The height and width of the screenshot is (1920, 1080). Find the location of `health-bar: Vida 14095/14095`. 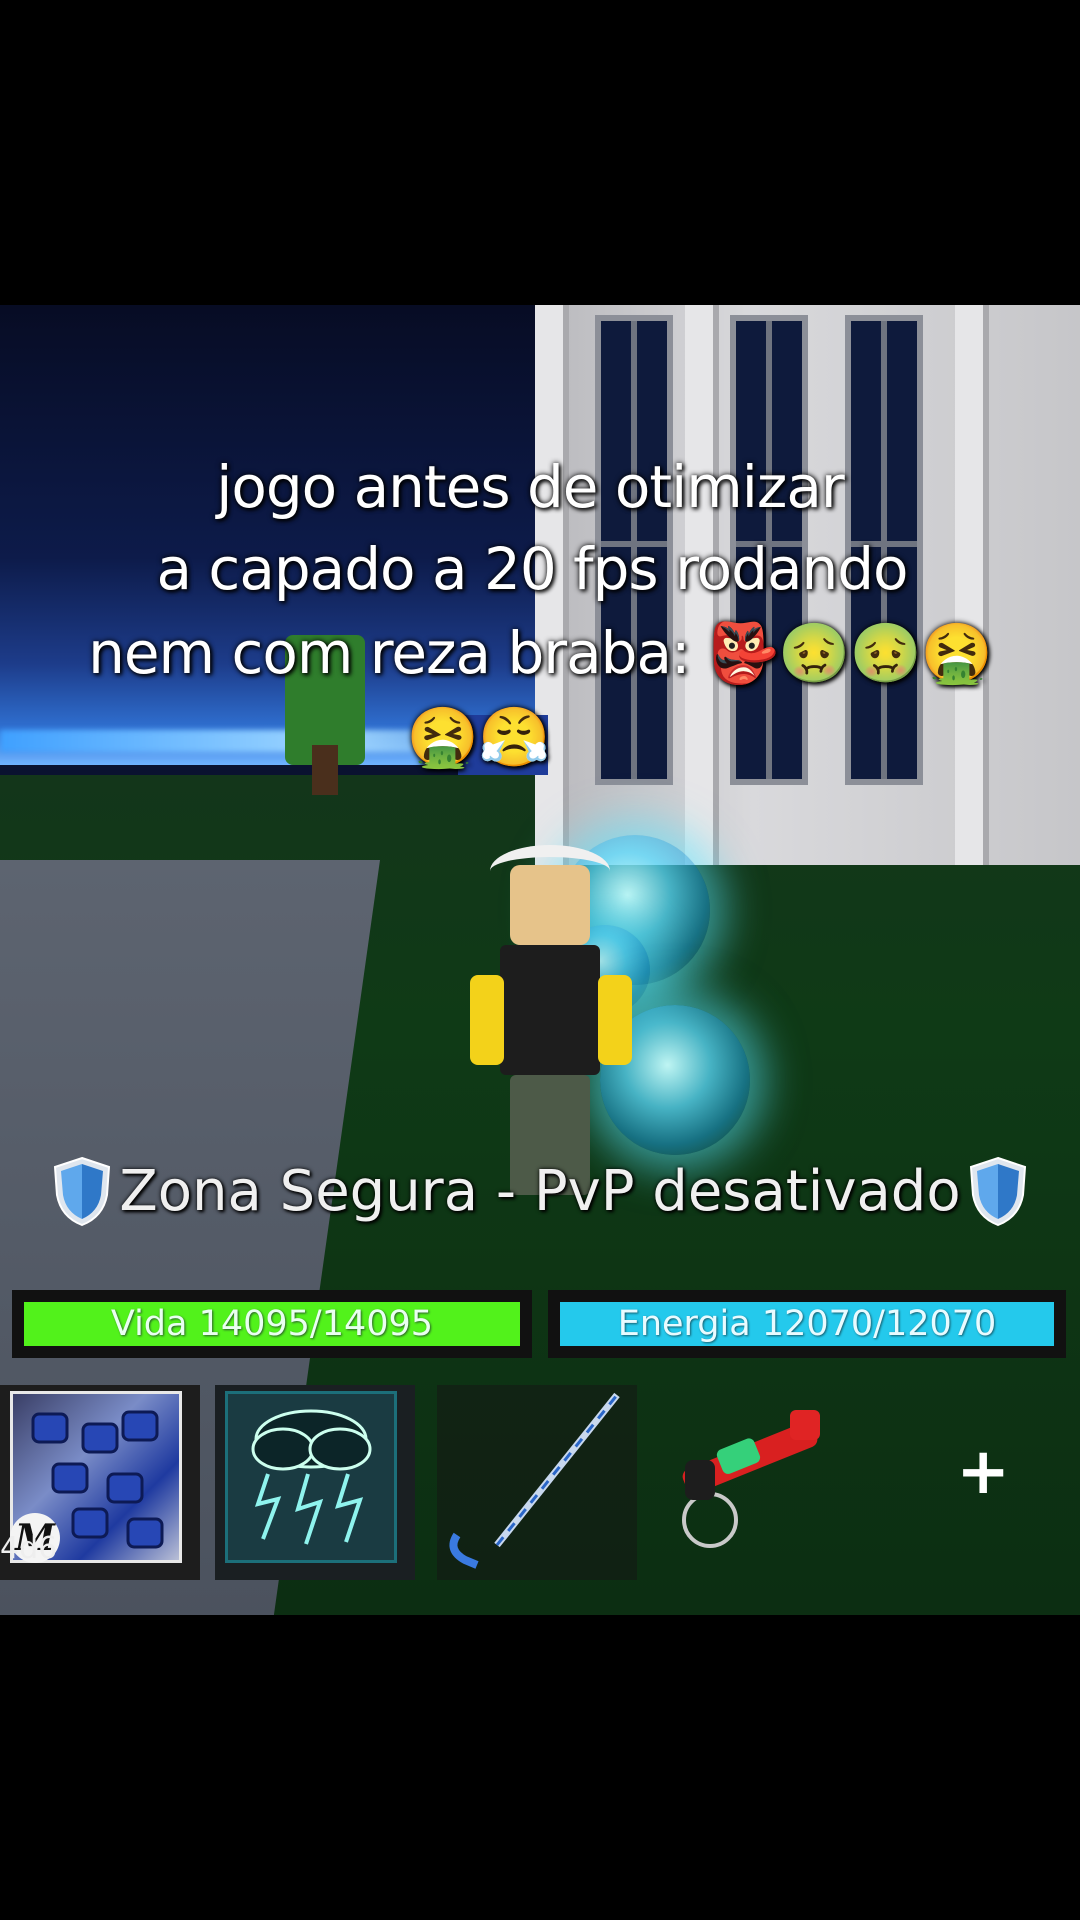

health-bar: Vida 14095/14095 is located at coordinates (272, 1324).